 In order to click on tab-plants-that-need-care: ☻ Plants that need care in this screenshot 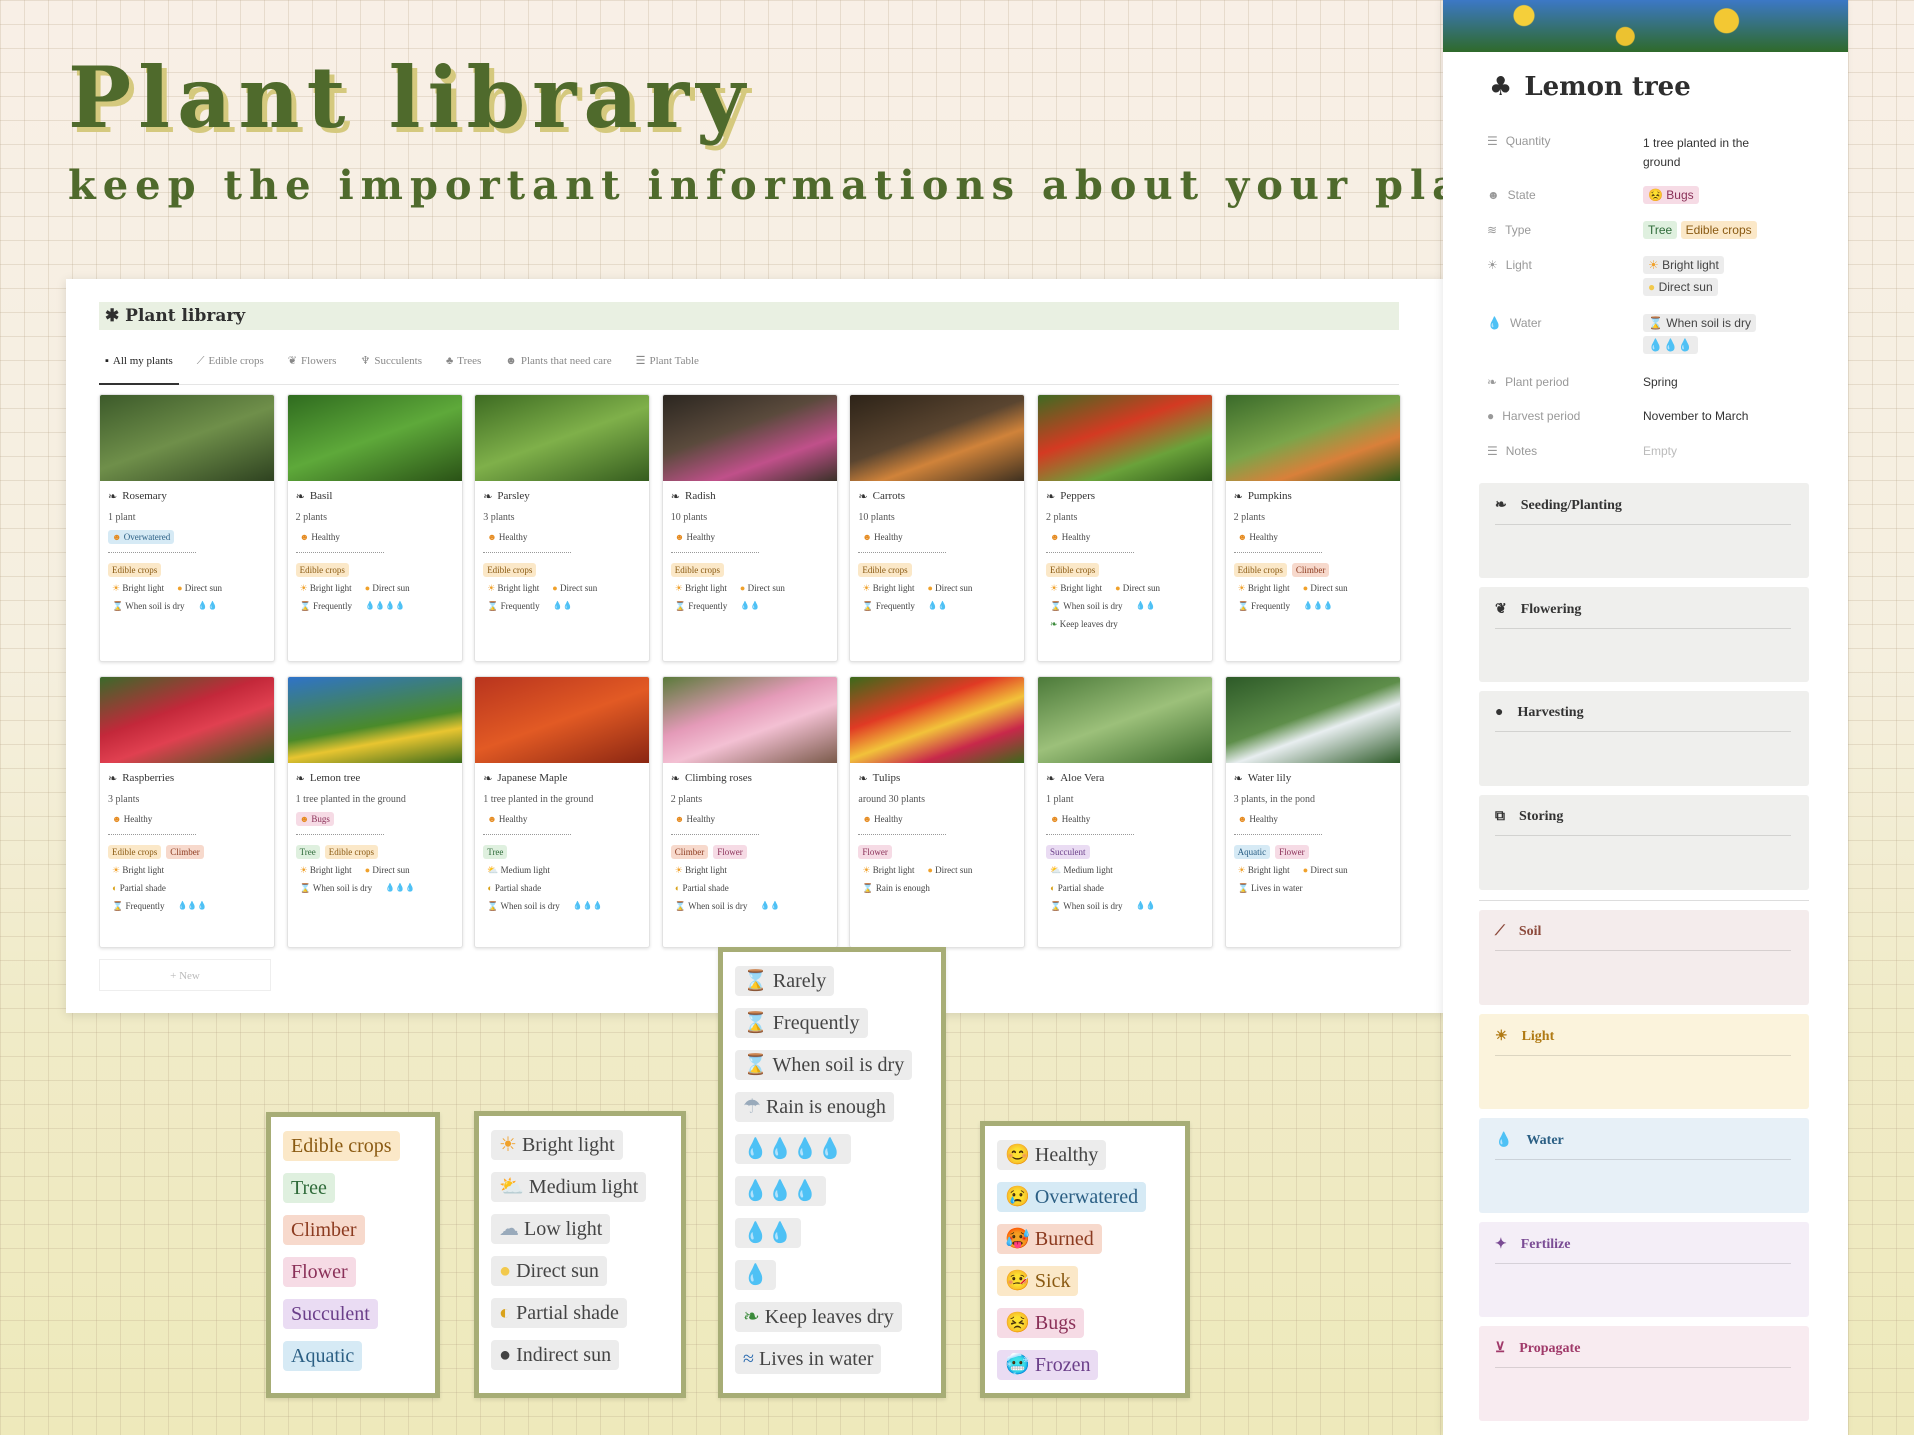, I will do `click(558, 368)`.